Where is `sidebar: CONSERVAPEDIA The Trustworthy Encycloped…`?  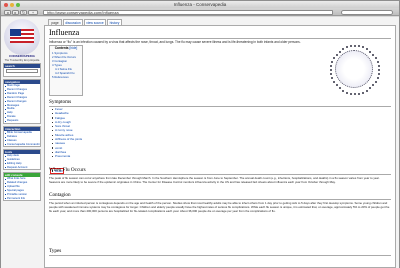
sidebar: CONSERVAPEDIA The Trustworthy Encycloped… is located at coordinates (22, 142).